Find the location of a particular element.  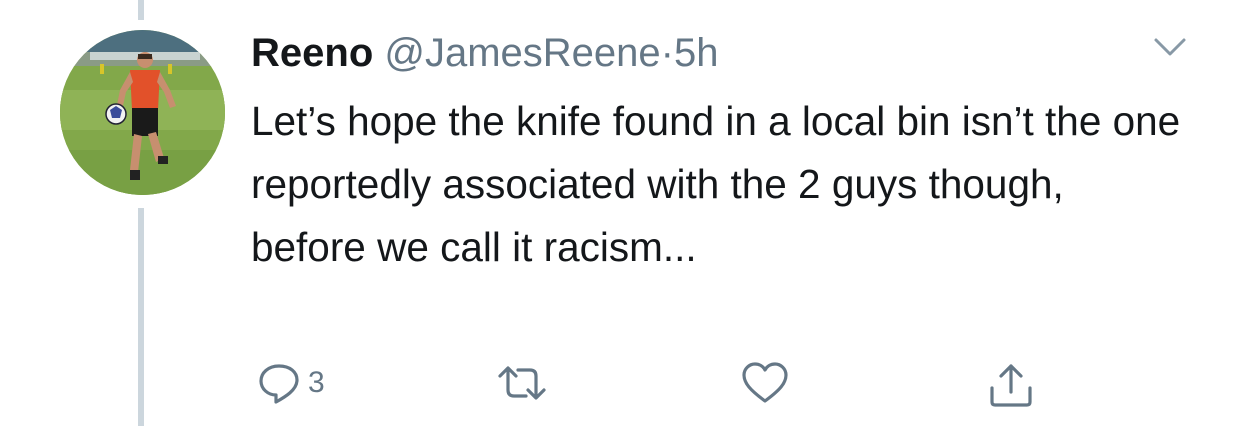

retweet-button is located at coordinates (522, 383).